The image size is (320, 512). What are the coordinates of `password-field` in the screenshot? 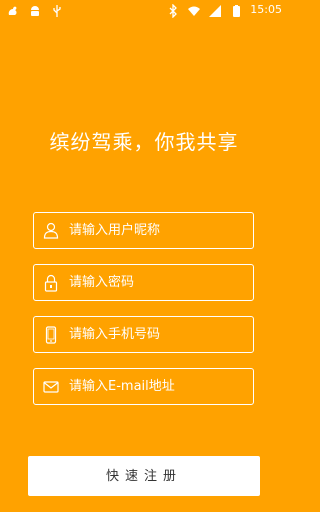 It's located at (143, 282).